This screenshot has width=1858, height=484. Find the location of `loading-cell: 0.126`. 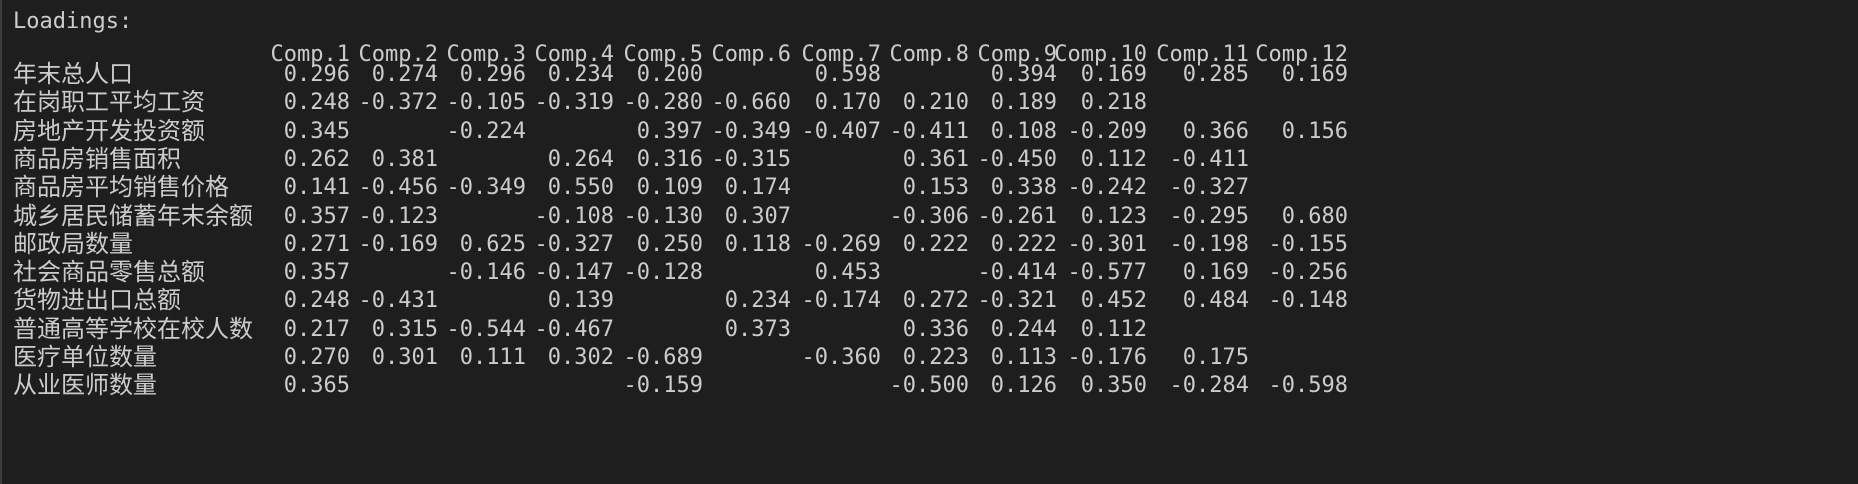

loading-cell: 0.126 is located at coordinates (1023, 386).